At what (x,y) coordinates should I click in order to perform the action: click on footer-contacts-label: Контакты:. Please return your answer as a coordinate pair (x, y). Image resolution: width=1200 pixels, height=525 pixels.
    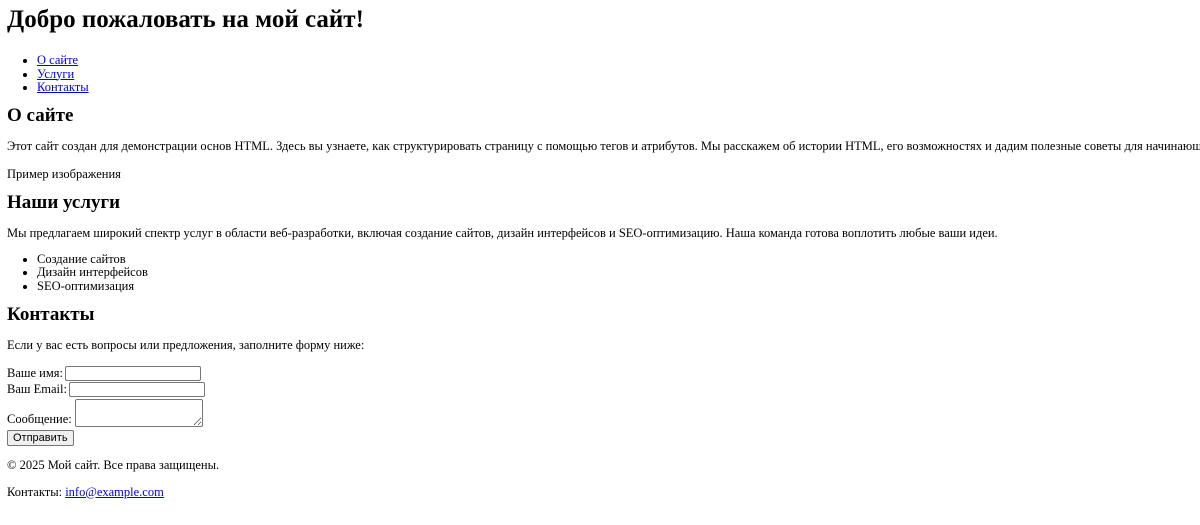
    Looking at the image, I should click on (35, 491).